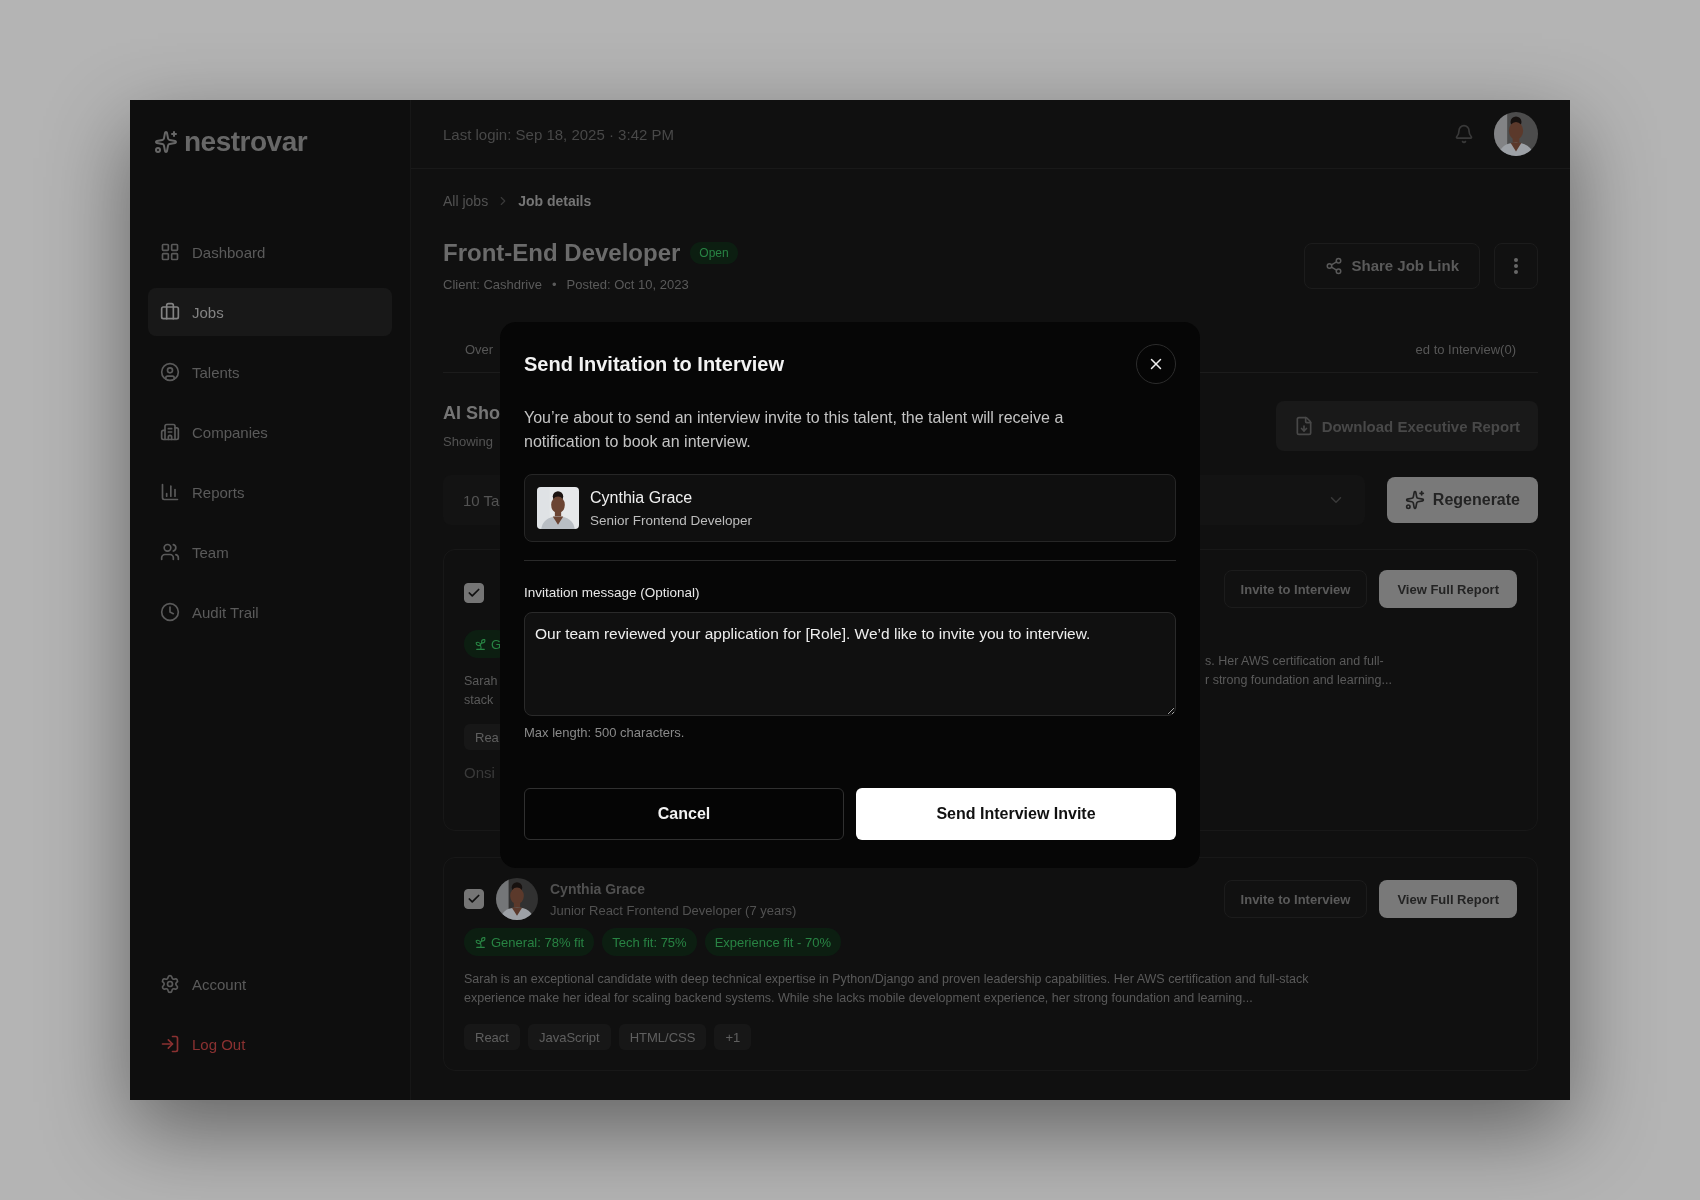 The width and height of the screenshot is (1700, 1200). Describe the element at coordinates (1392, 265) in the screenshot. I see `share-button: Share Job Link` at that location.